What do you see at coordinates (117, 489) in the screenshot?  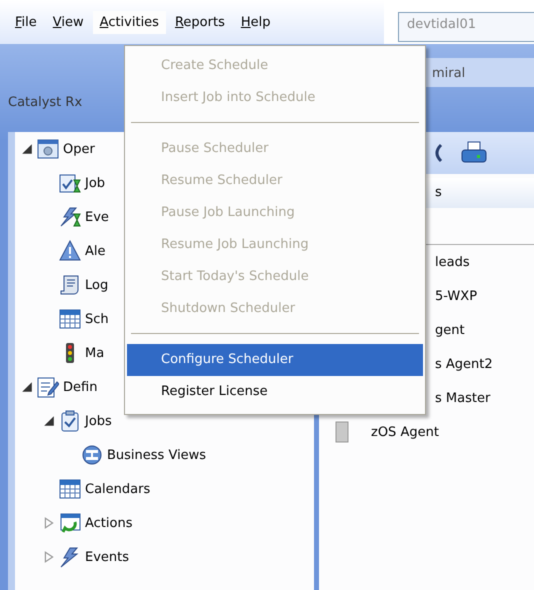 I see `tree-item: Calendars` at bounding box center [117, 489].